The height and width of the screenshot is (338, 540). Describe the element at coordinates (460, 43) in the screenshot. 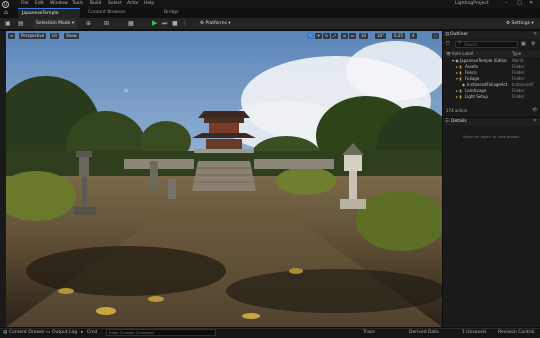

I see `search-icon: ⚲` at that location.